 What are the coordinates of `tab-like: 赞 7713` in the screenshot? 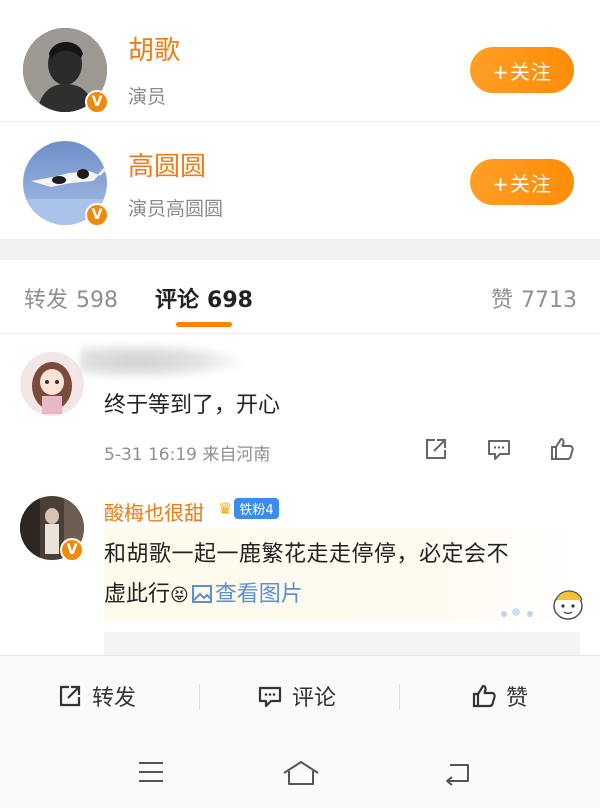 It's located at (534, 298).